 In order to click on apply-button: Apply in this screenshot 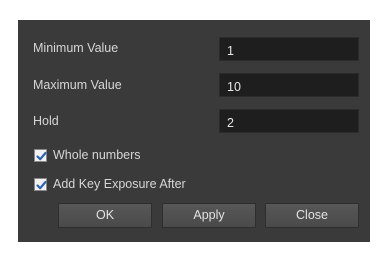, I will do `click(209, 215)`.